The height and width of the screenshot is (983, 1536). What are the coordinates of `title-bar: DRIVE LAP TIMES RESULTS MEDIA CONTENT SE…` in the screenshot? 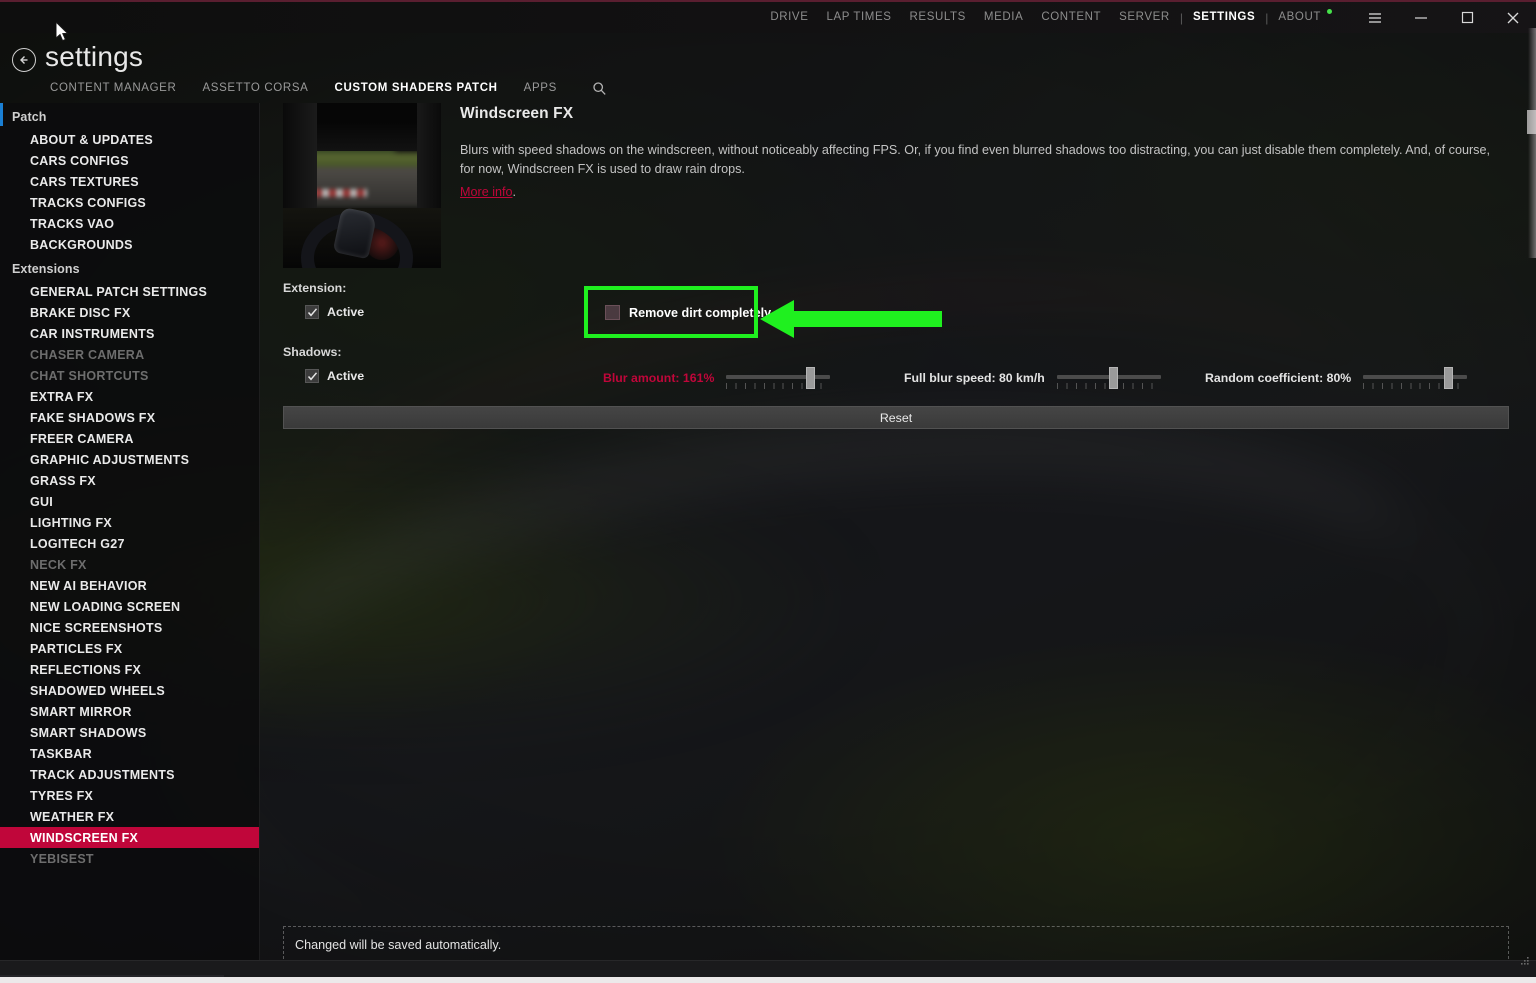 It's located at (768, 16).